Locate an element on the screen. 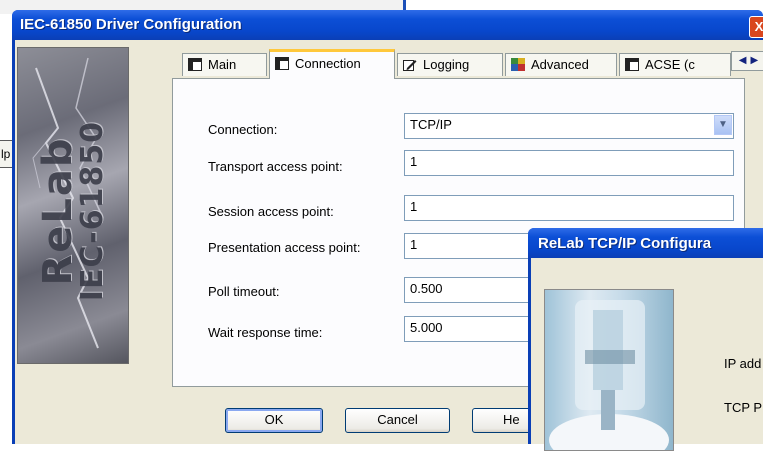 Image resolution: width=763 pixels, height=451 pixels. title-bar: IEC-61850 Driver Configuration X is located at coordinates (387, 25).